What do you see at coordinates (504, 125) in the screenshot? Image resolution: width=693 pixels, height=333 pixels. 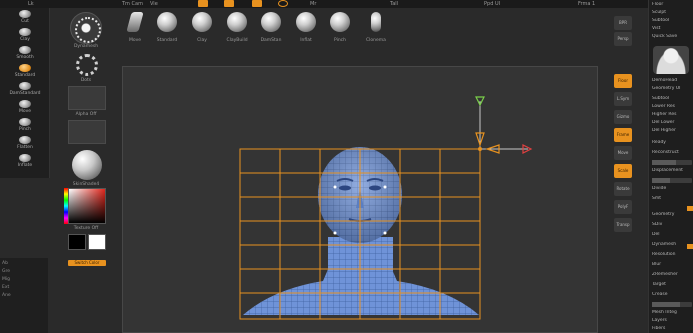 I see `transform-gizmo` at bounding box center [504, 125].